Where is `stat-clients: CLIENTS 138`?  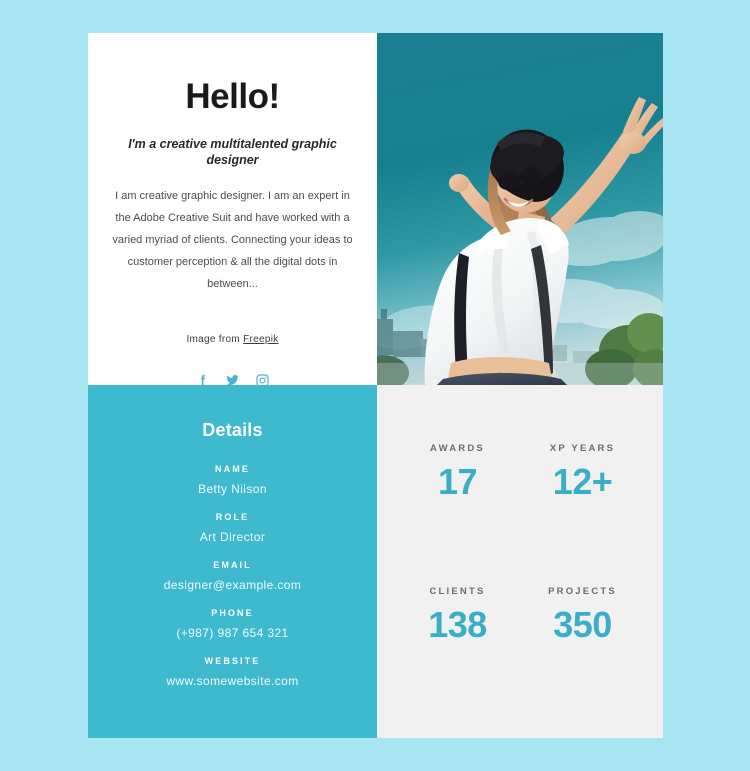
stat-clients: CLIENTS 138 is located at coordinates (457, 637).